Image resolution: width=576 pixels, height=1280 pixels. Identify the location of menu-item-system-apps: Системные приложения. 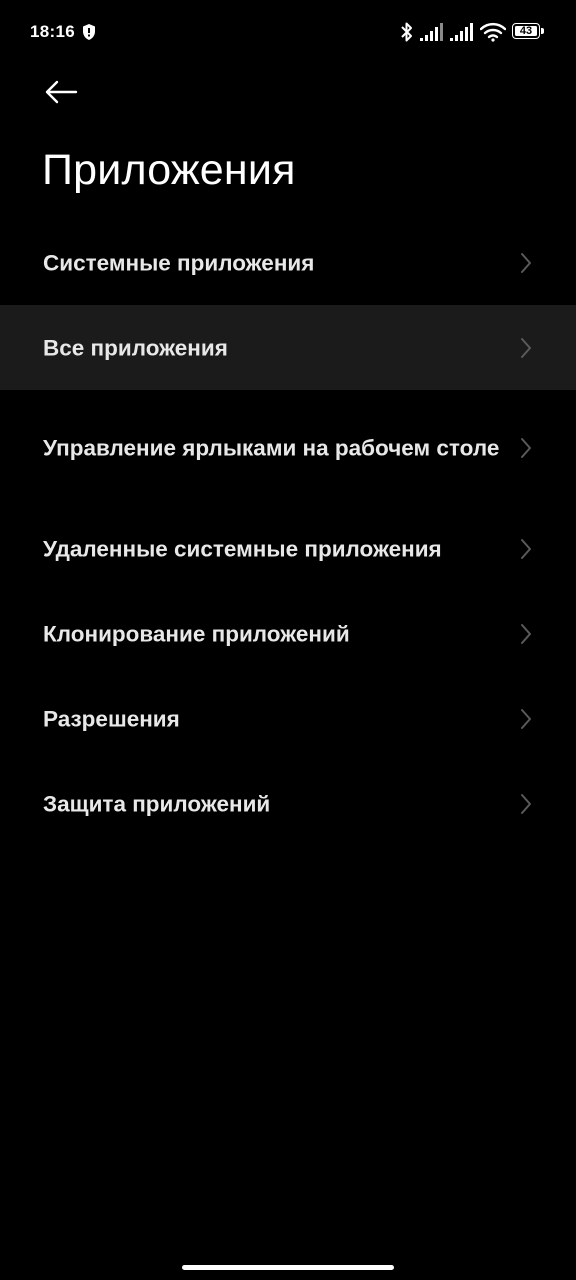
(288, 262).